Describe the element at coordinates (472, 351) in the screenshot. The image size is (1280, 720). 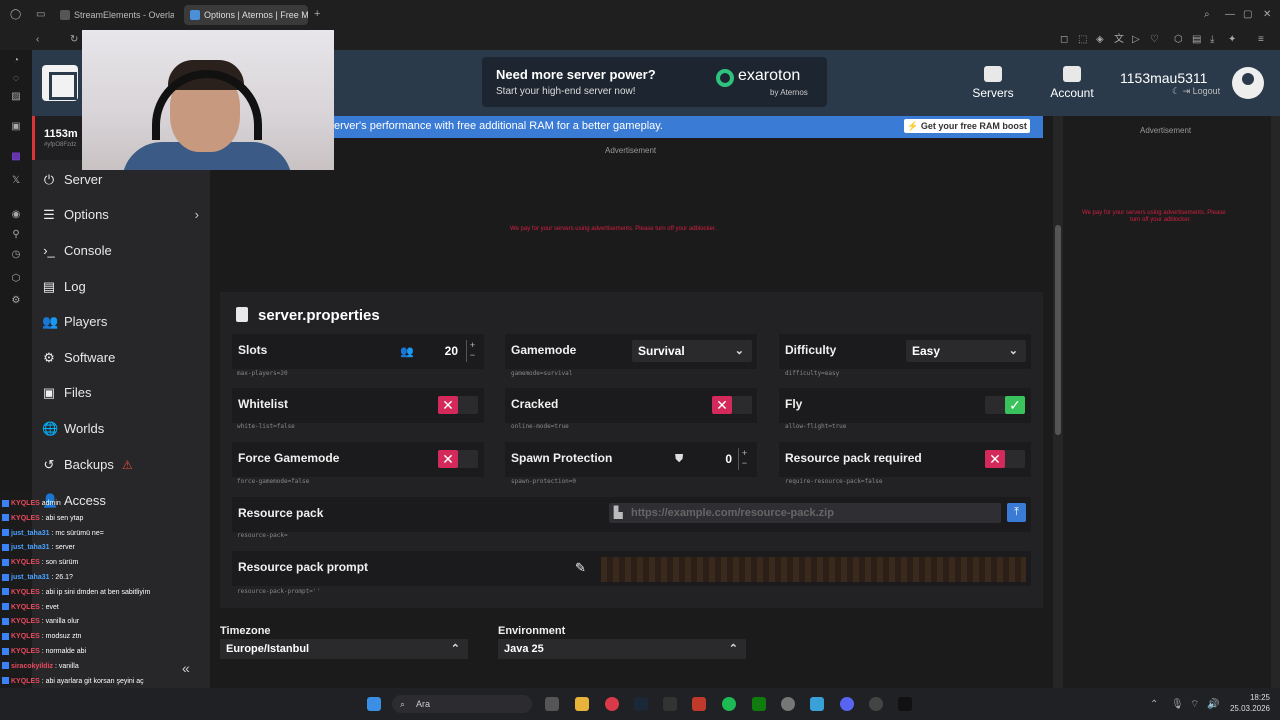
I see `slots-stepper: + −` at that location.